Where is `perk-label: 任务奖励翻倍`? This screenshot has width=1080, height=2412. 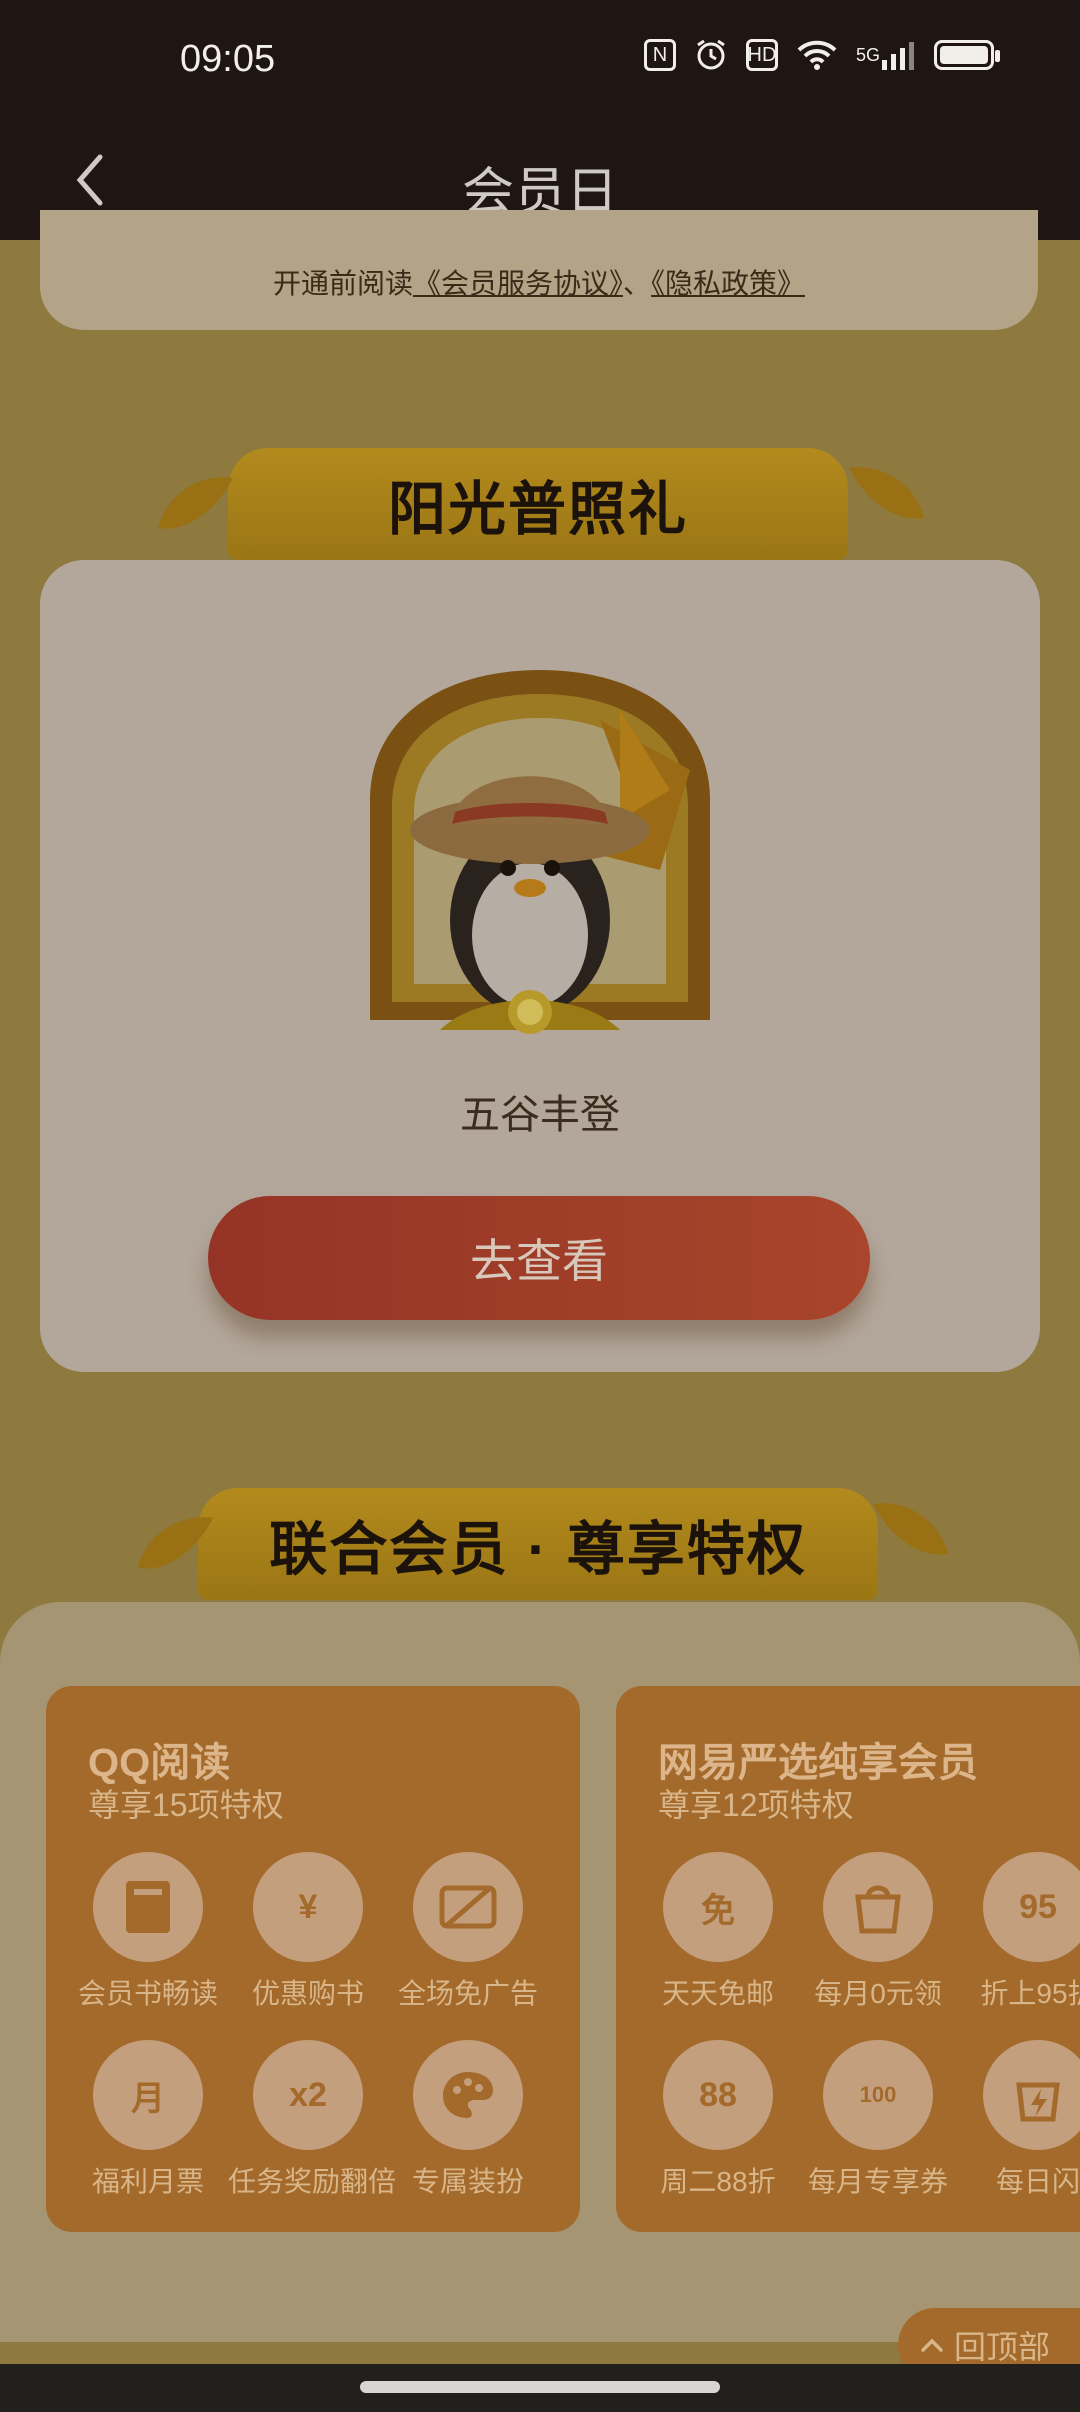 perk-label: 任务奖励翻倍 is located at coordinates (312, 2181).